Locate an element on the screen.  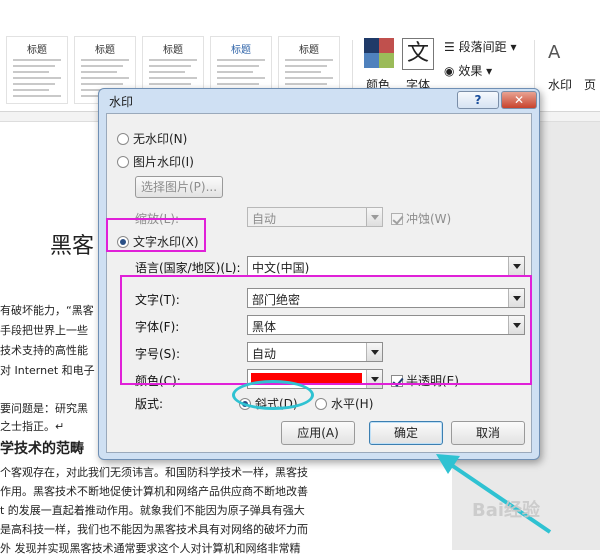
no-watermark-radio: 无水印(N) is located at coordinates (152, 138).